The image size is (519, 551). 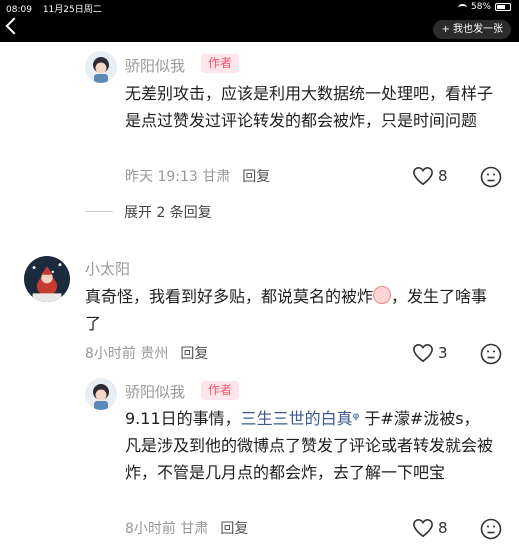 What do you see at coordinates (99, 211) in the screenshot?
I see `divider` at bounding box center [99, 211].